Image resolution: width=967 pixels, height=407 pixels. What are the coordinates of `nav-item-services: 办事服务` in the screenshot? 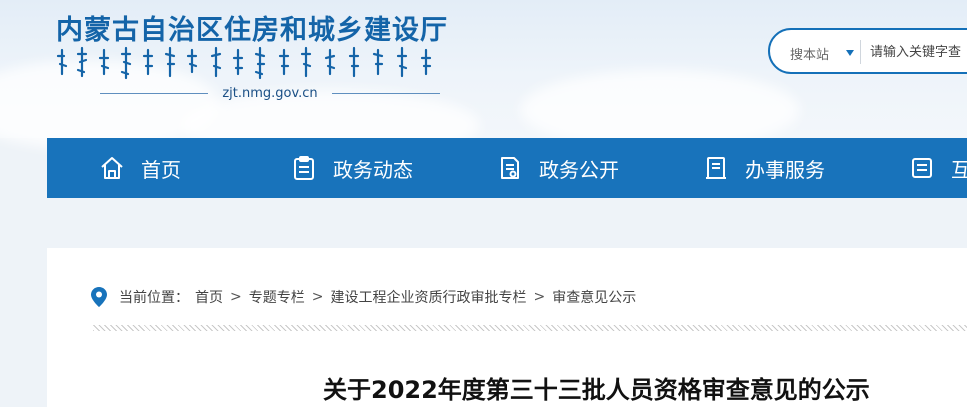 It's located at (764, 168).